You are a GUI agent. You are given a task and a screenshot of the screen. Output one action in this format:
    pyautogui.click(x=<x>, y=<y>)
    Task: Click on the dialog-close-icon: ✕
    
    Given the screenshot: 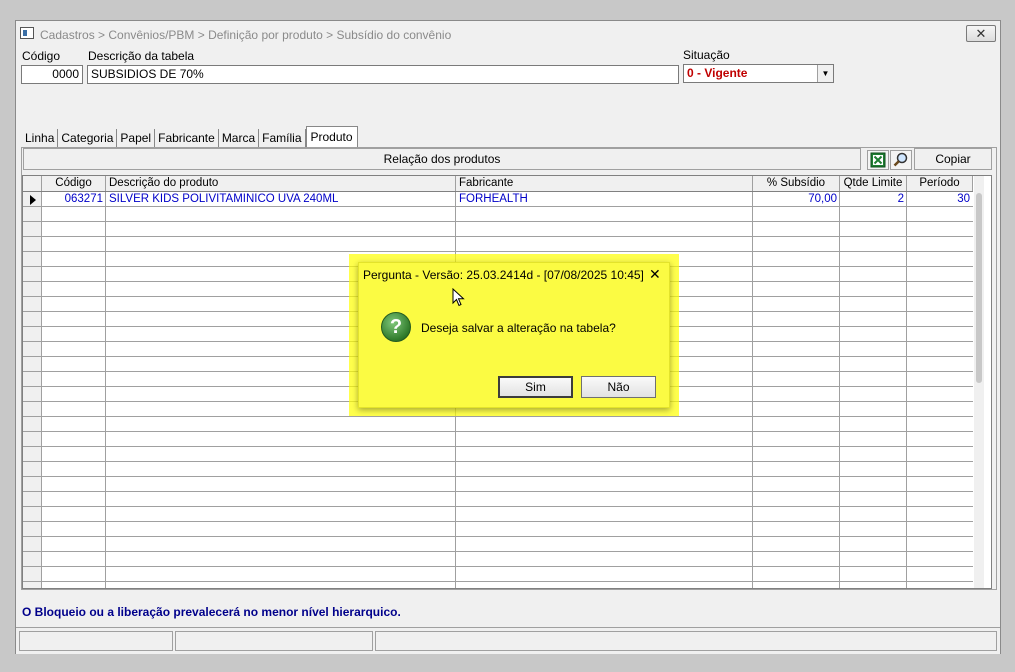 What is the action you would take?
    pyautogui.click(x=655, y=274)
    